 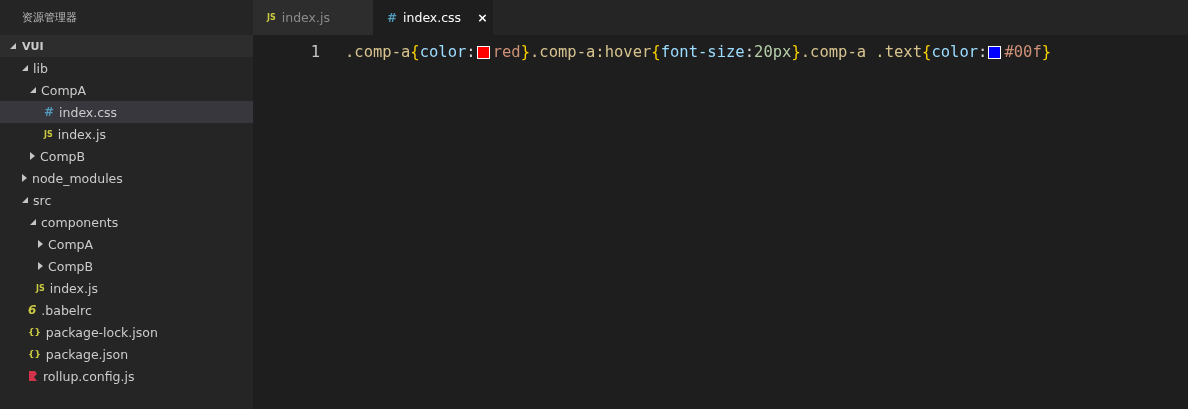 I want to click on file-item: rollup.config.js, so click(x=126, y=376).